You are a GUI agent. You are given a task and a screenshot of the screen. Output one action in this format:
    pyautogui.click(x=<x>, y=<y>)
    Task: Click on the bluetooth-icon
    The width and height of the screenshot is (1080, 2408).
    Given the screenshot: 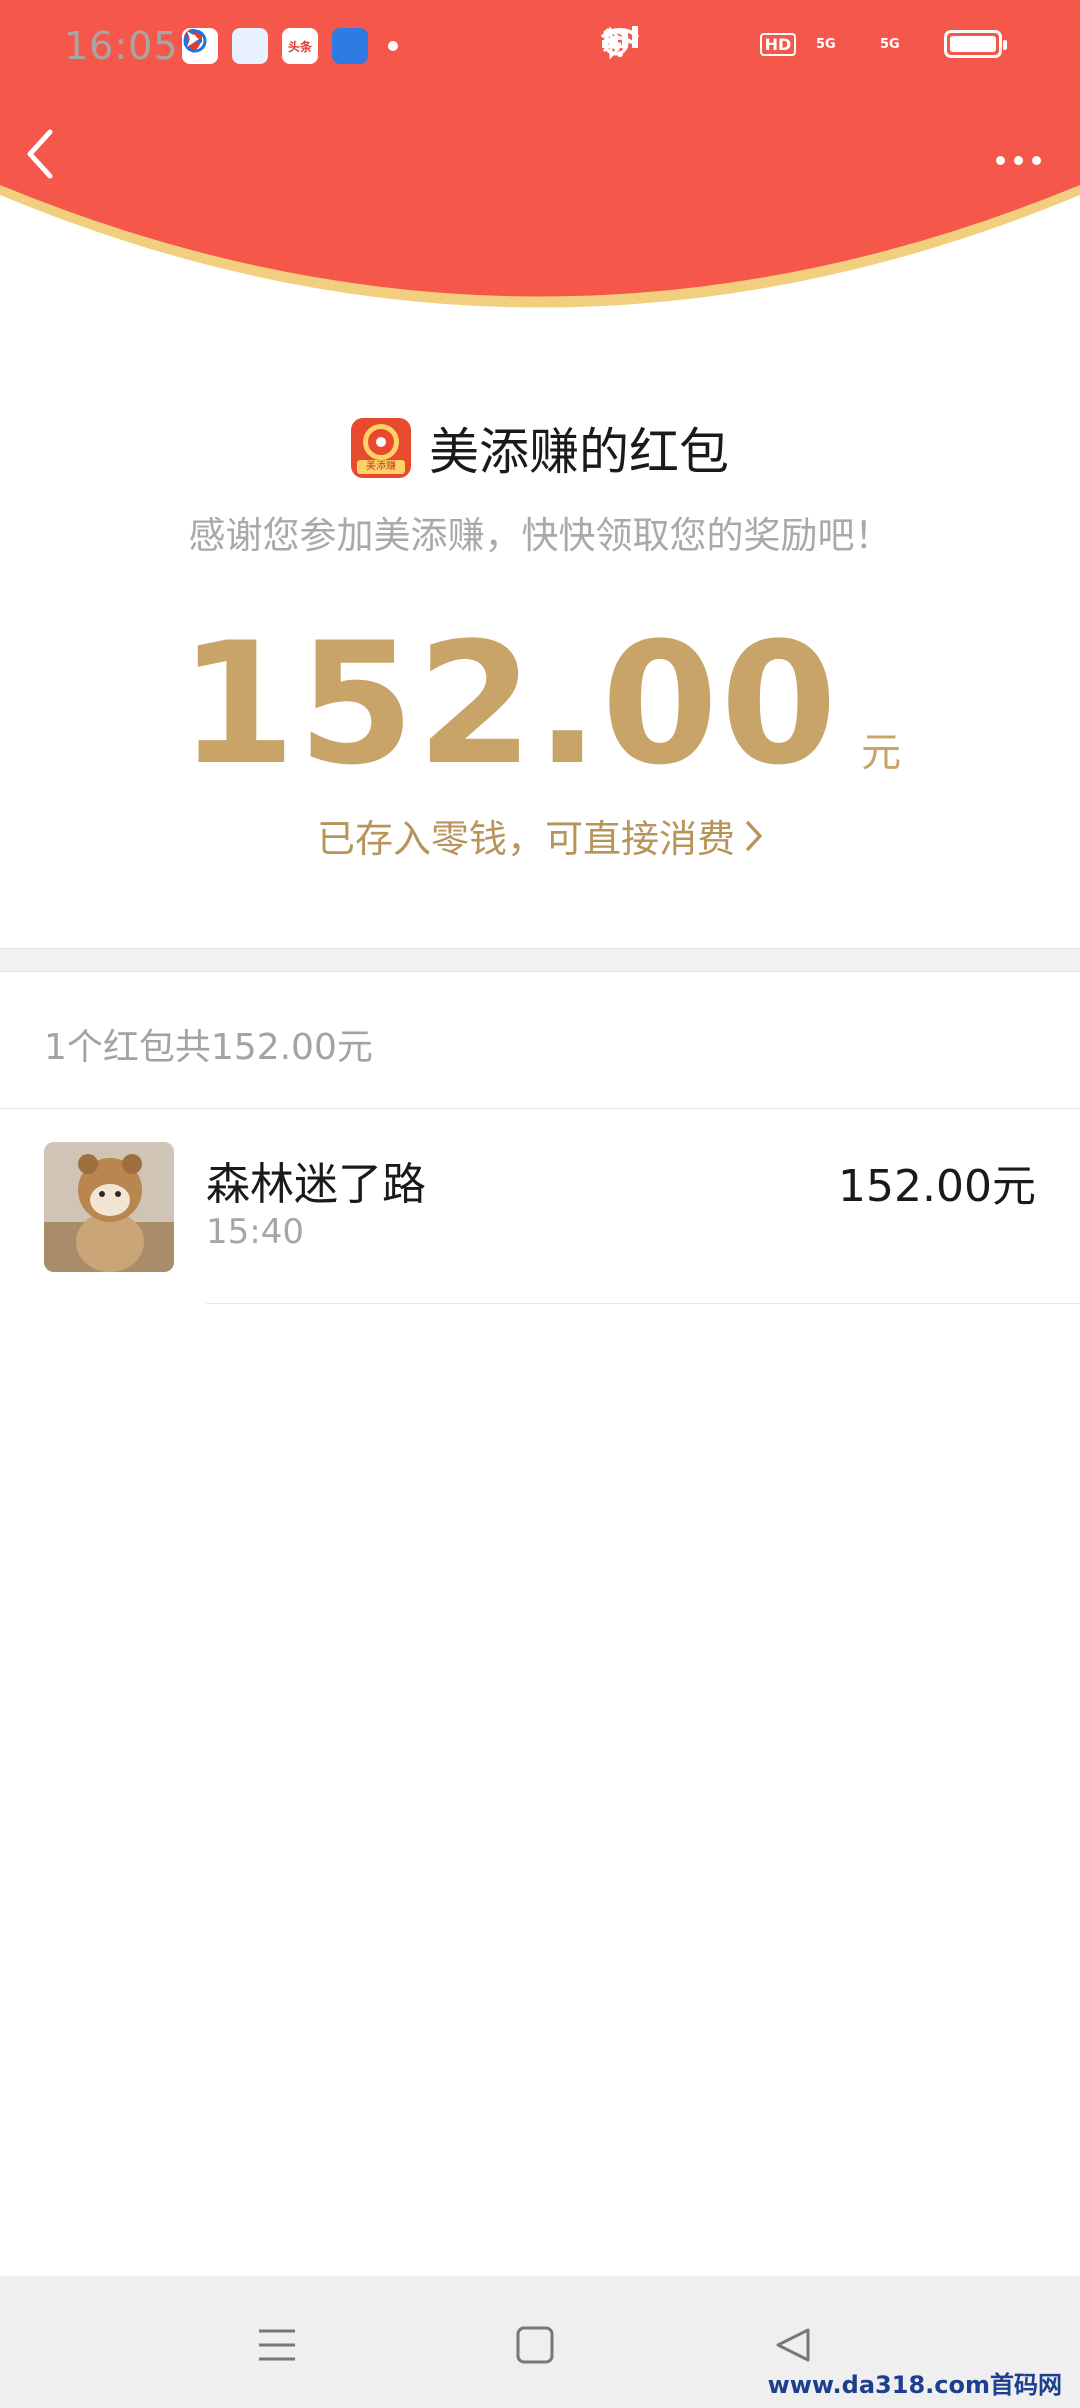 What is the action you would take?
    pyautogui.click(x=645, y=44)
    